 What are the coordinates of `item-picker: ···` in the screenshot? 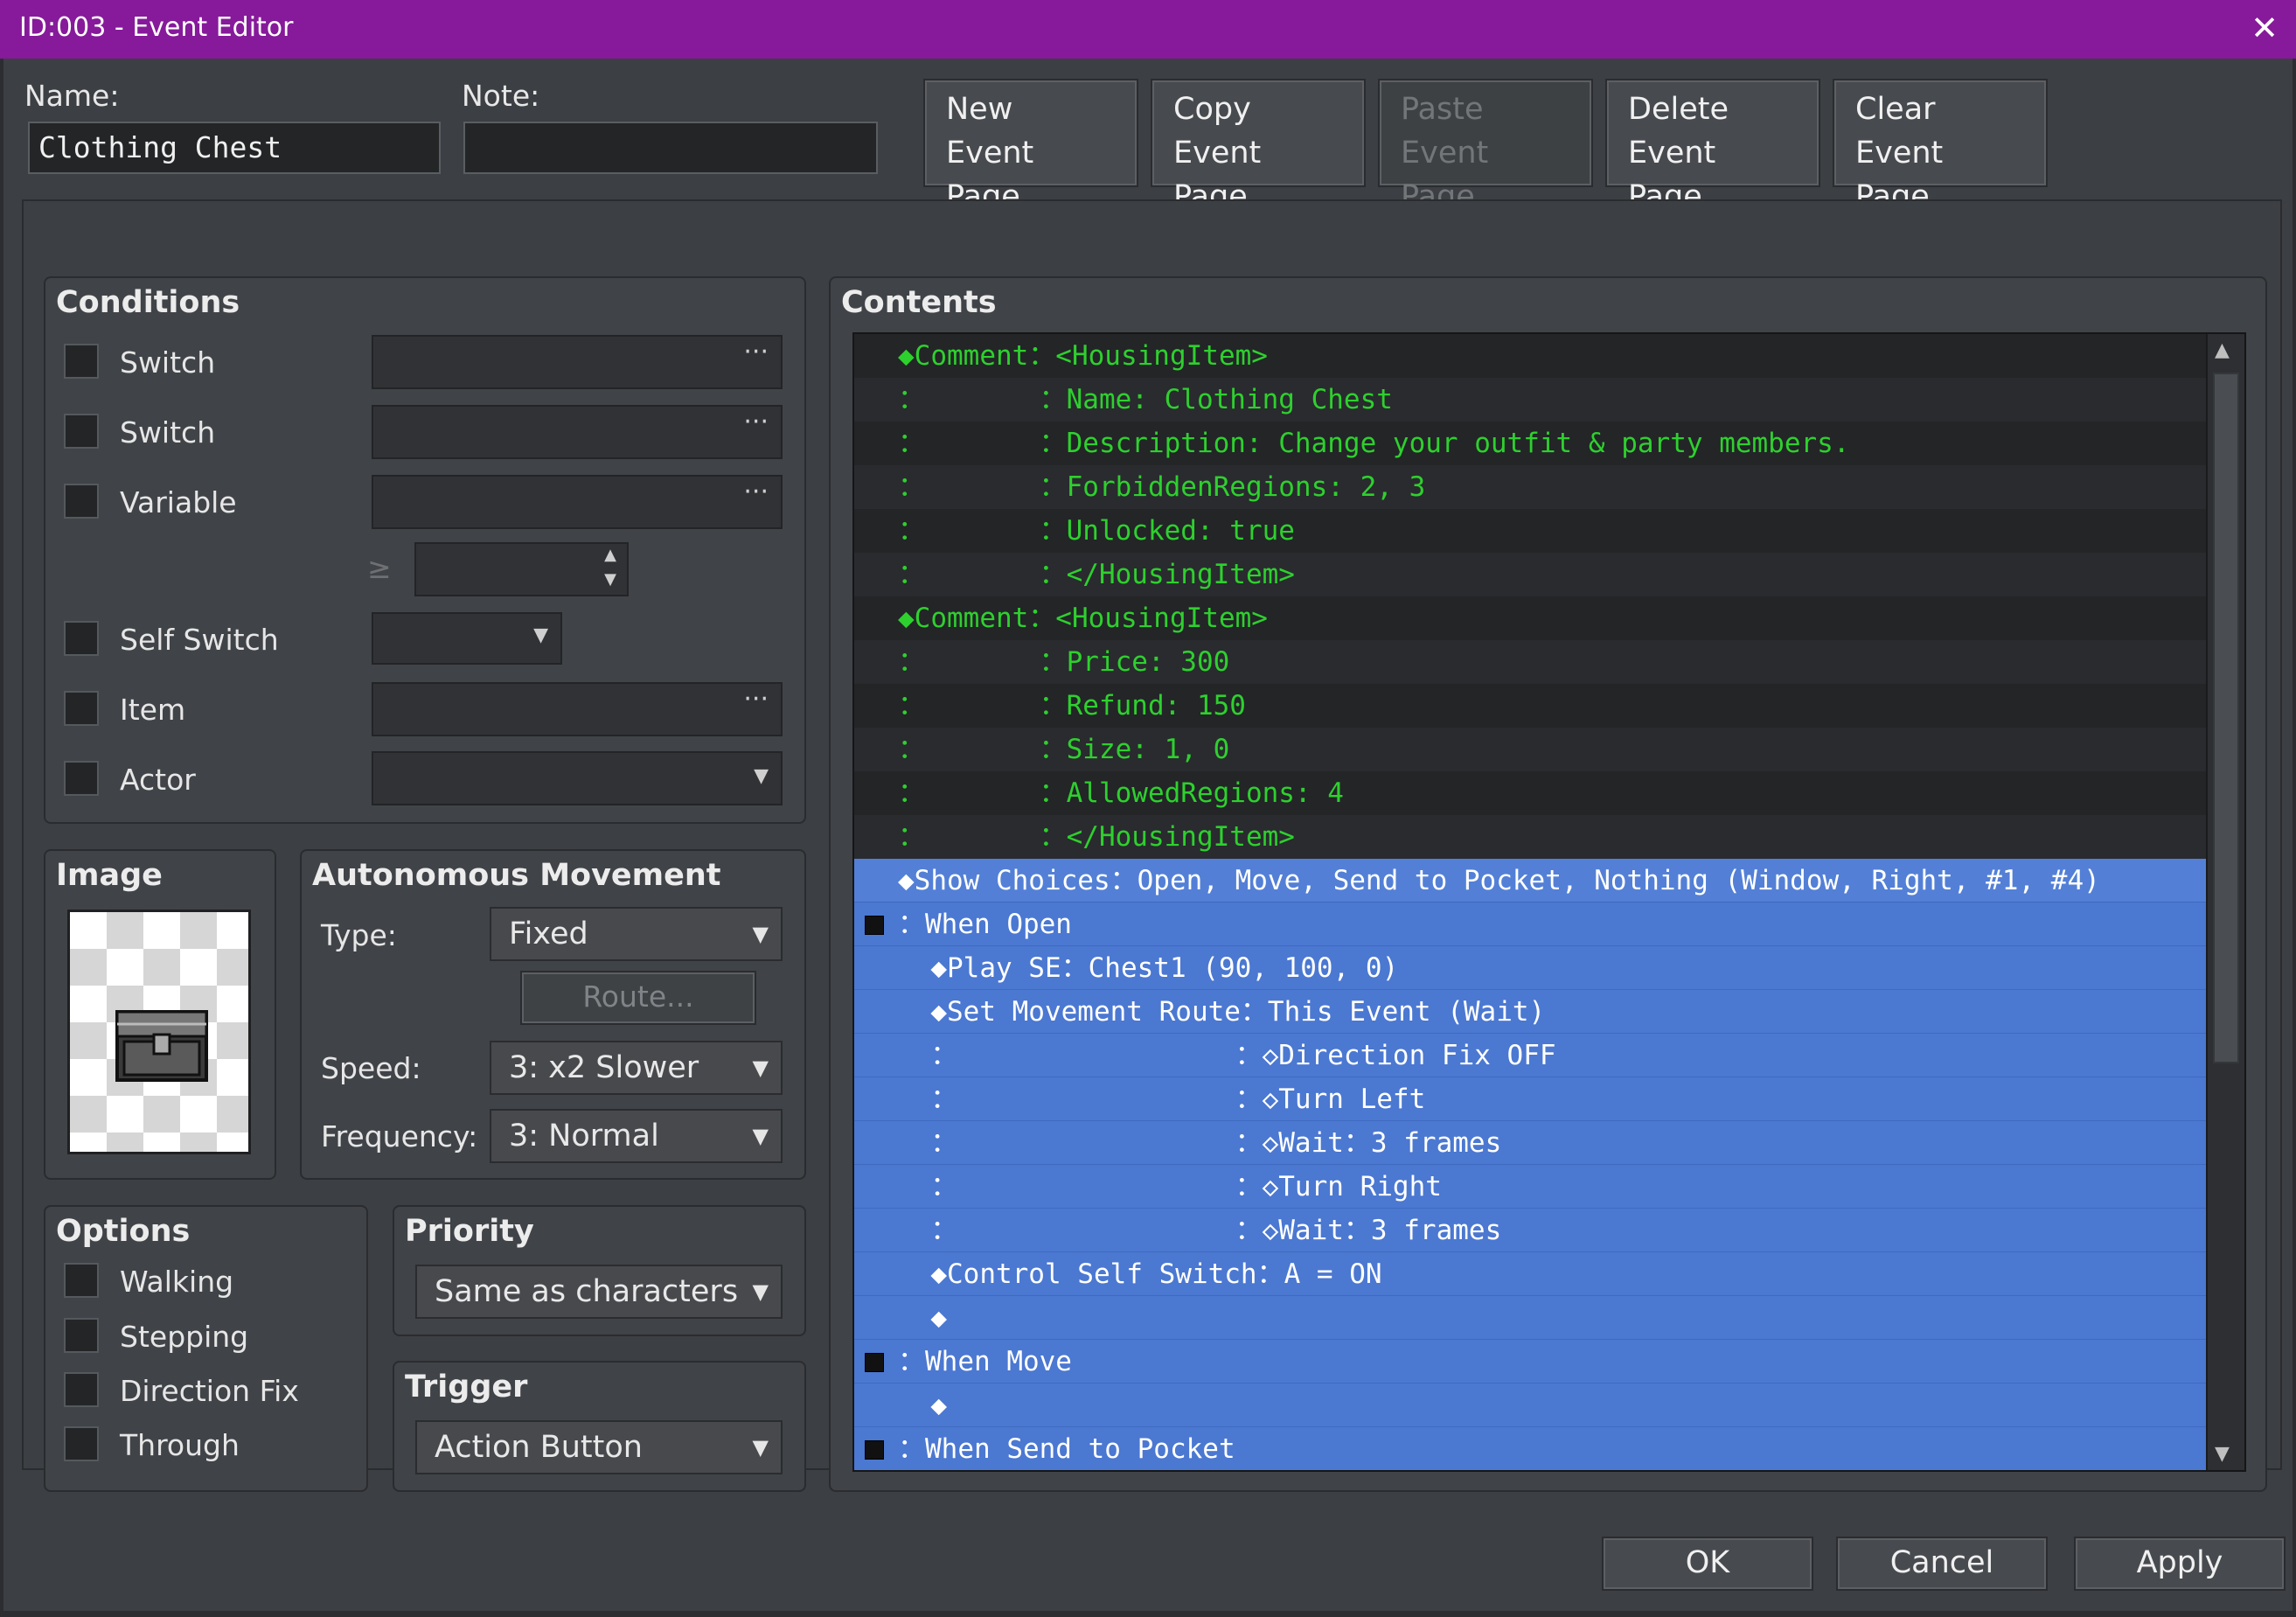 It's located at (578, 709).